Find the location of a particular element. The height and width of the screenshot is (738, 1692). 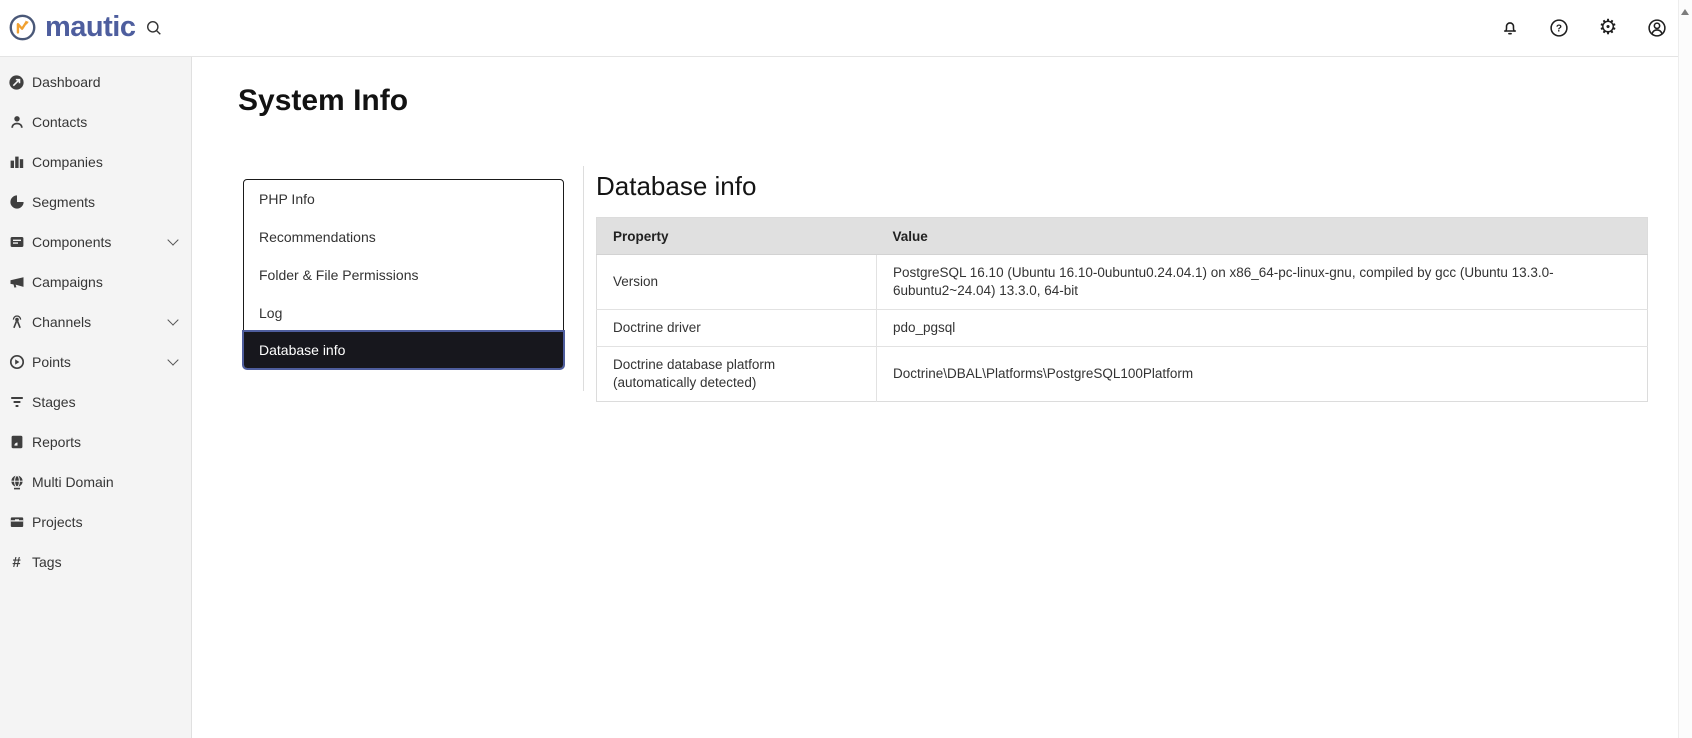

card-icon is located at coordinates (16, 242).